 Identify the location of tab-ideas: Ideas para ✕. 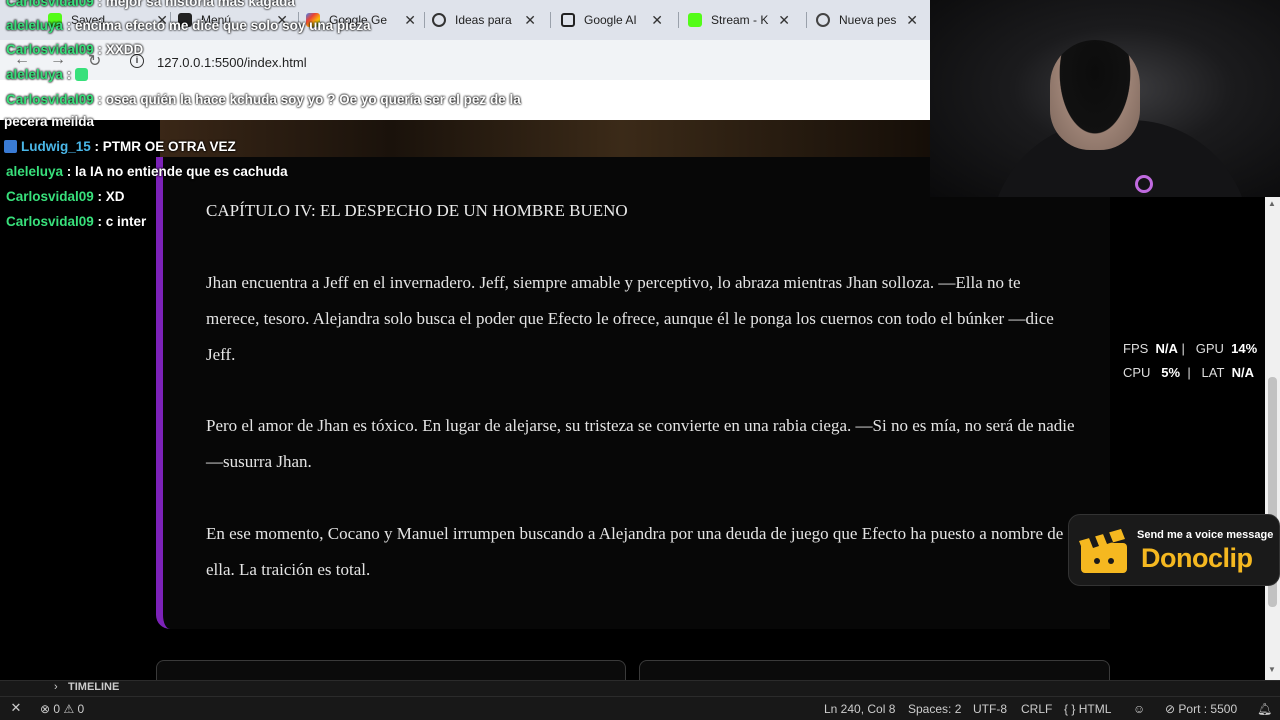
(484, 20).